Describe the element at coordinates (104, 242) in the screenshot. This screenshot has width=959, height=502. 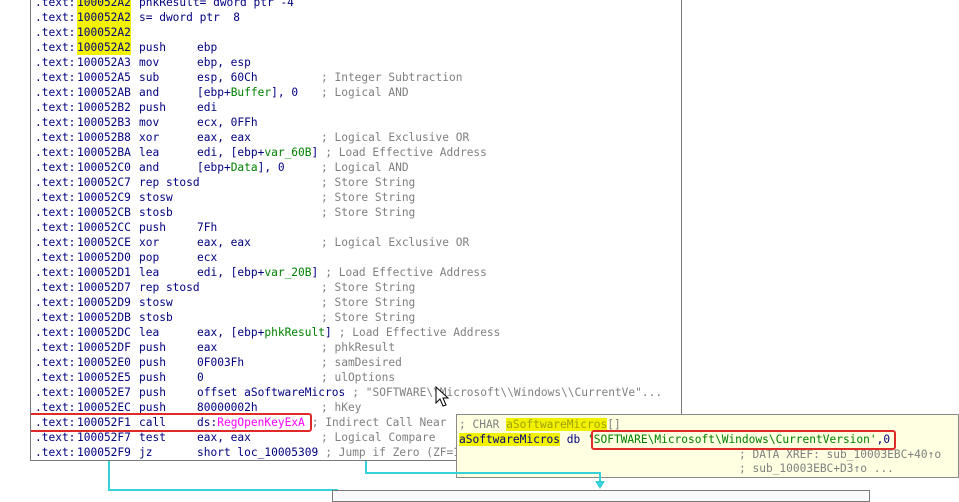
I see `instruction-address: 100052CE` at that location.